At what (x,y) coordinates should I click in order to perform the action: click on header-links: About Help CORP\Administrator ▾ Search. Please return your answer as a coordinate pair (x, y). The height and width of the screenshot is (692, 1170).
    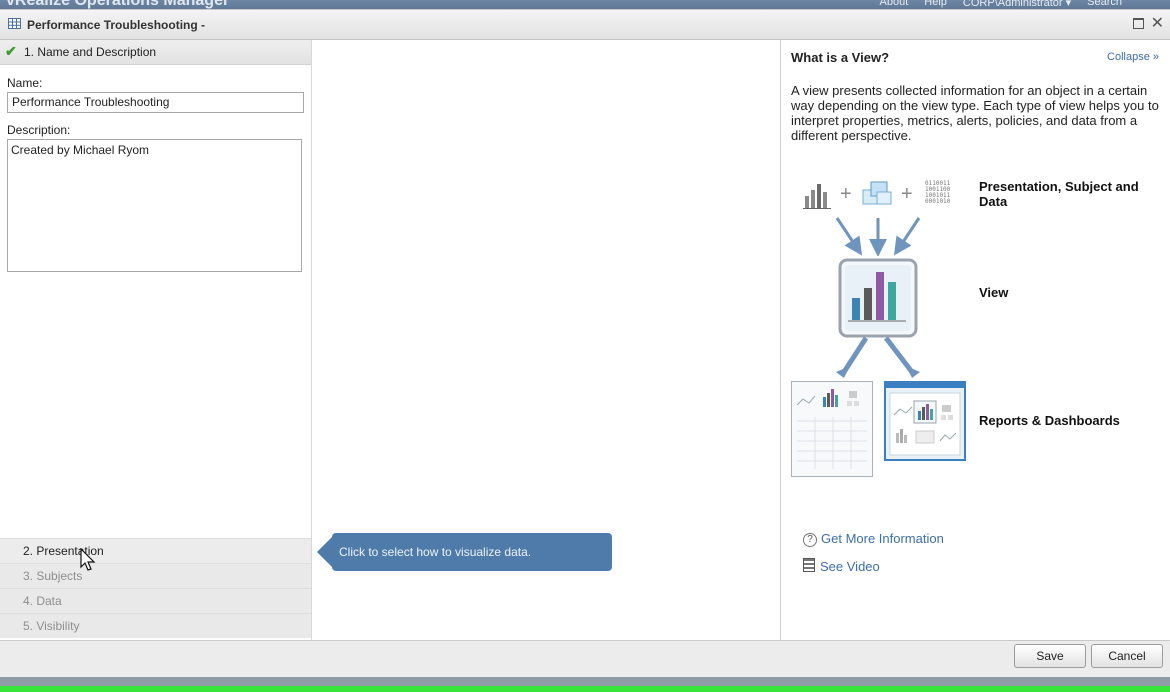
    Looking at the image, I should click on (1001, 4).